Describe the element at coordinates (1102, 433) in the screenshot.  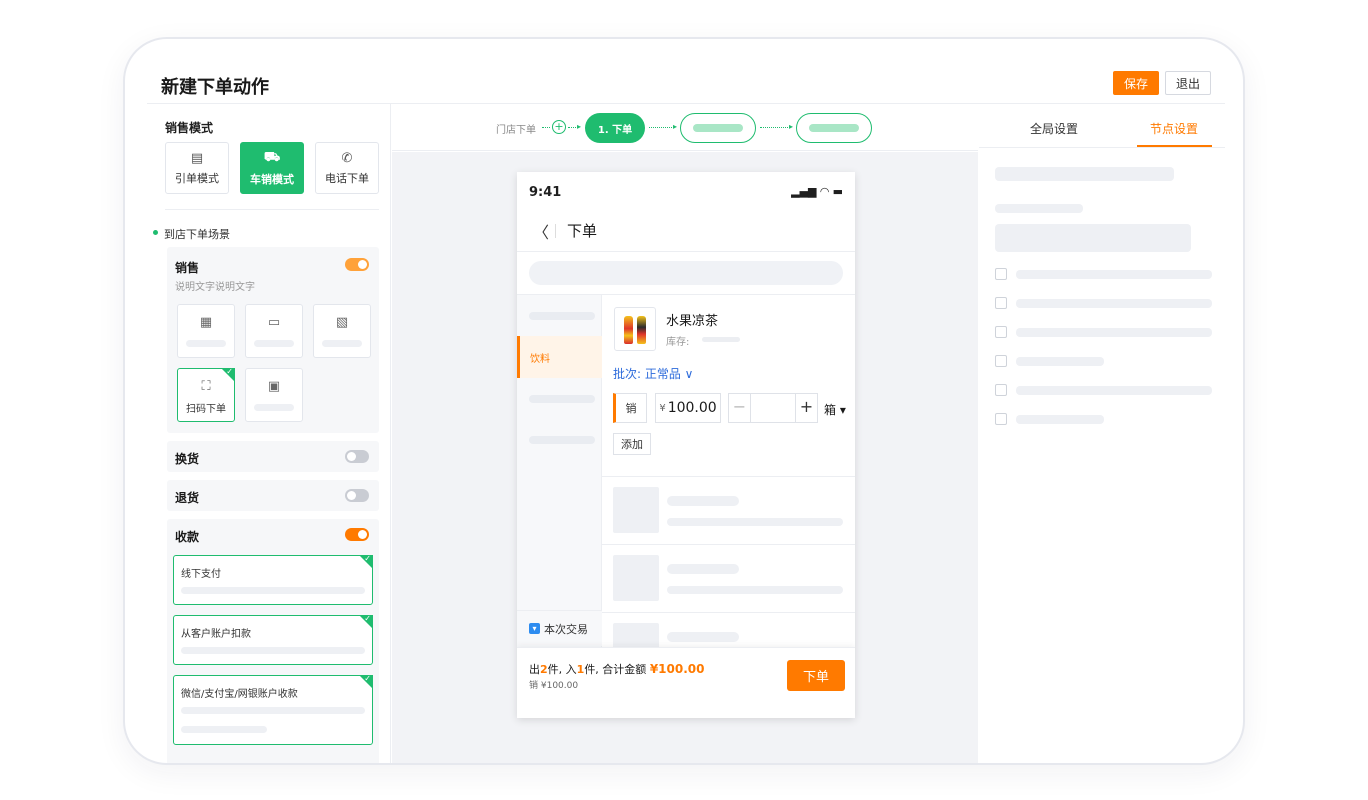
I see `settings-panel: 全局设置 节点设置` at that location.